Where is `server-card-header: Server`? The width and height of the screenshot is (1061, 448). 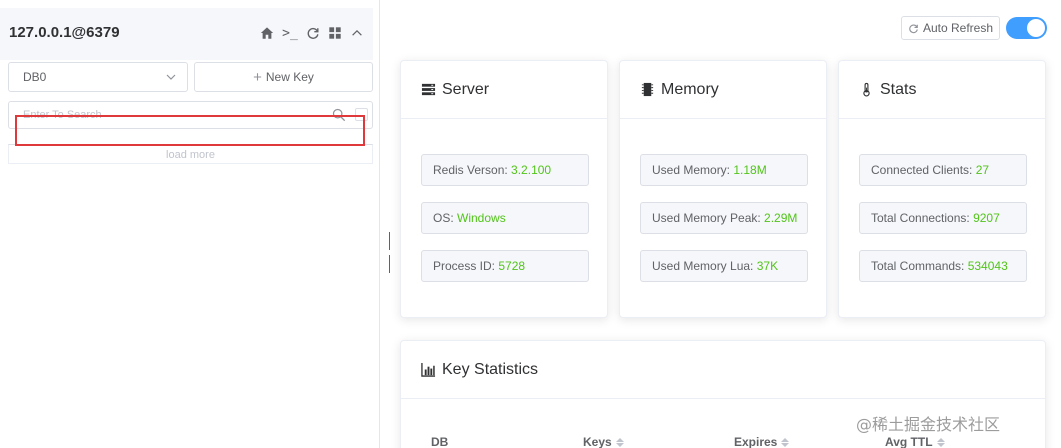
server-card-header: Server is located at coordinates (504, 90).